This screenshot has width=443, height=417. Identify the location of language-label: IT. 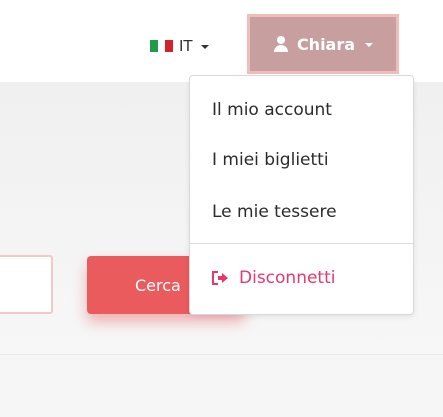
(186, 46).